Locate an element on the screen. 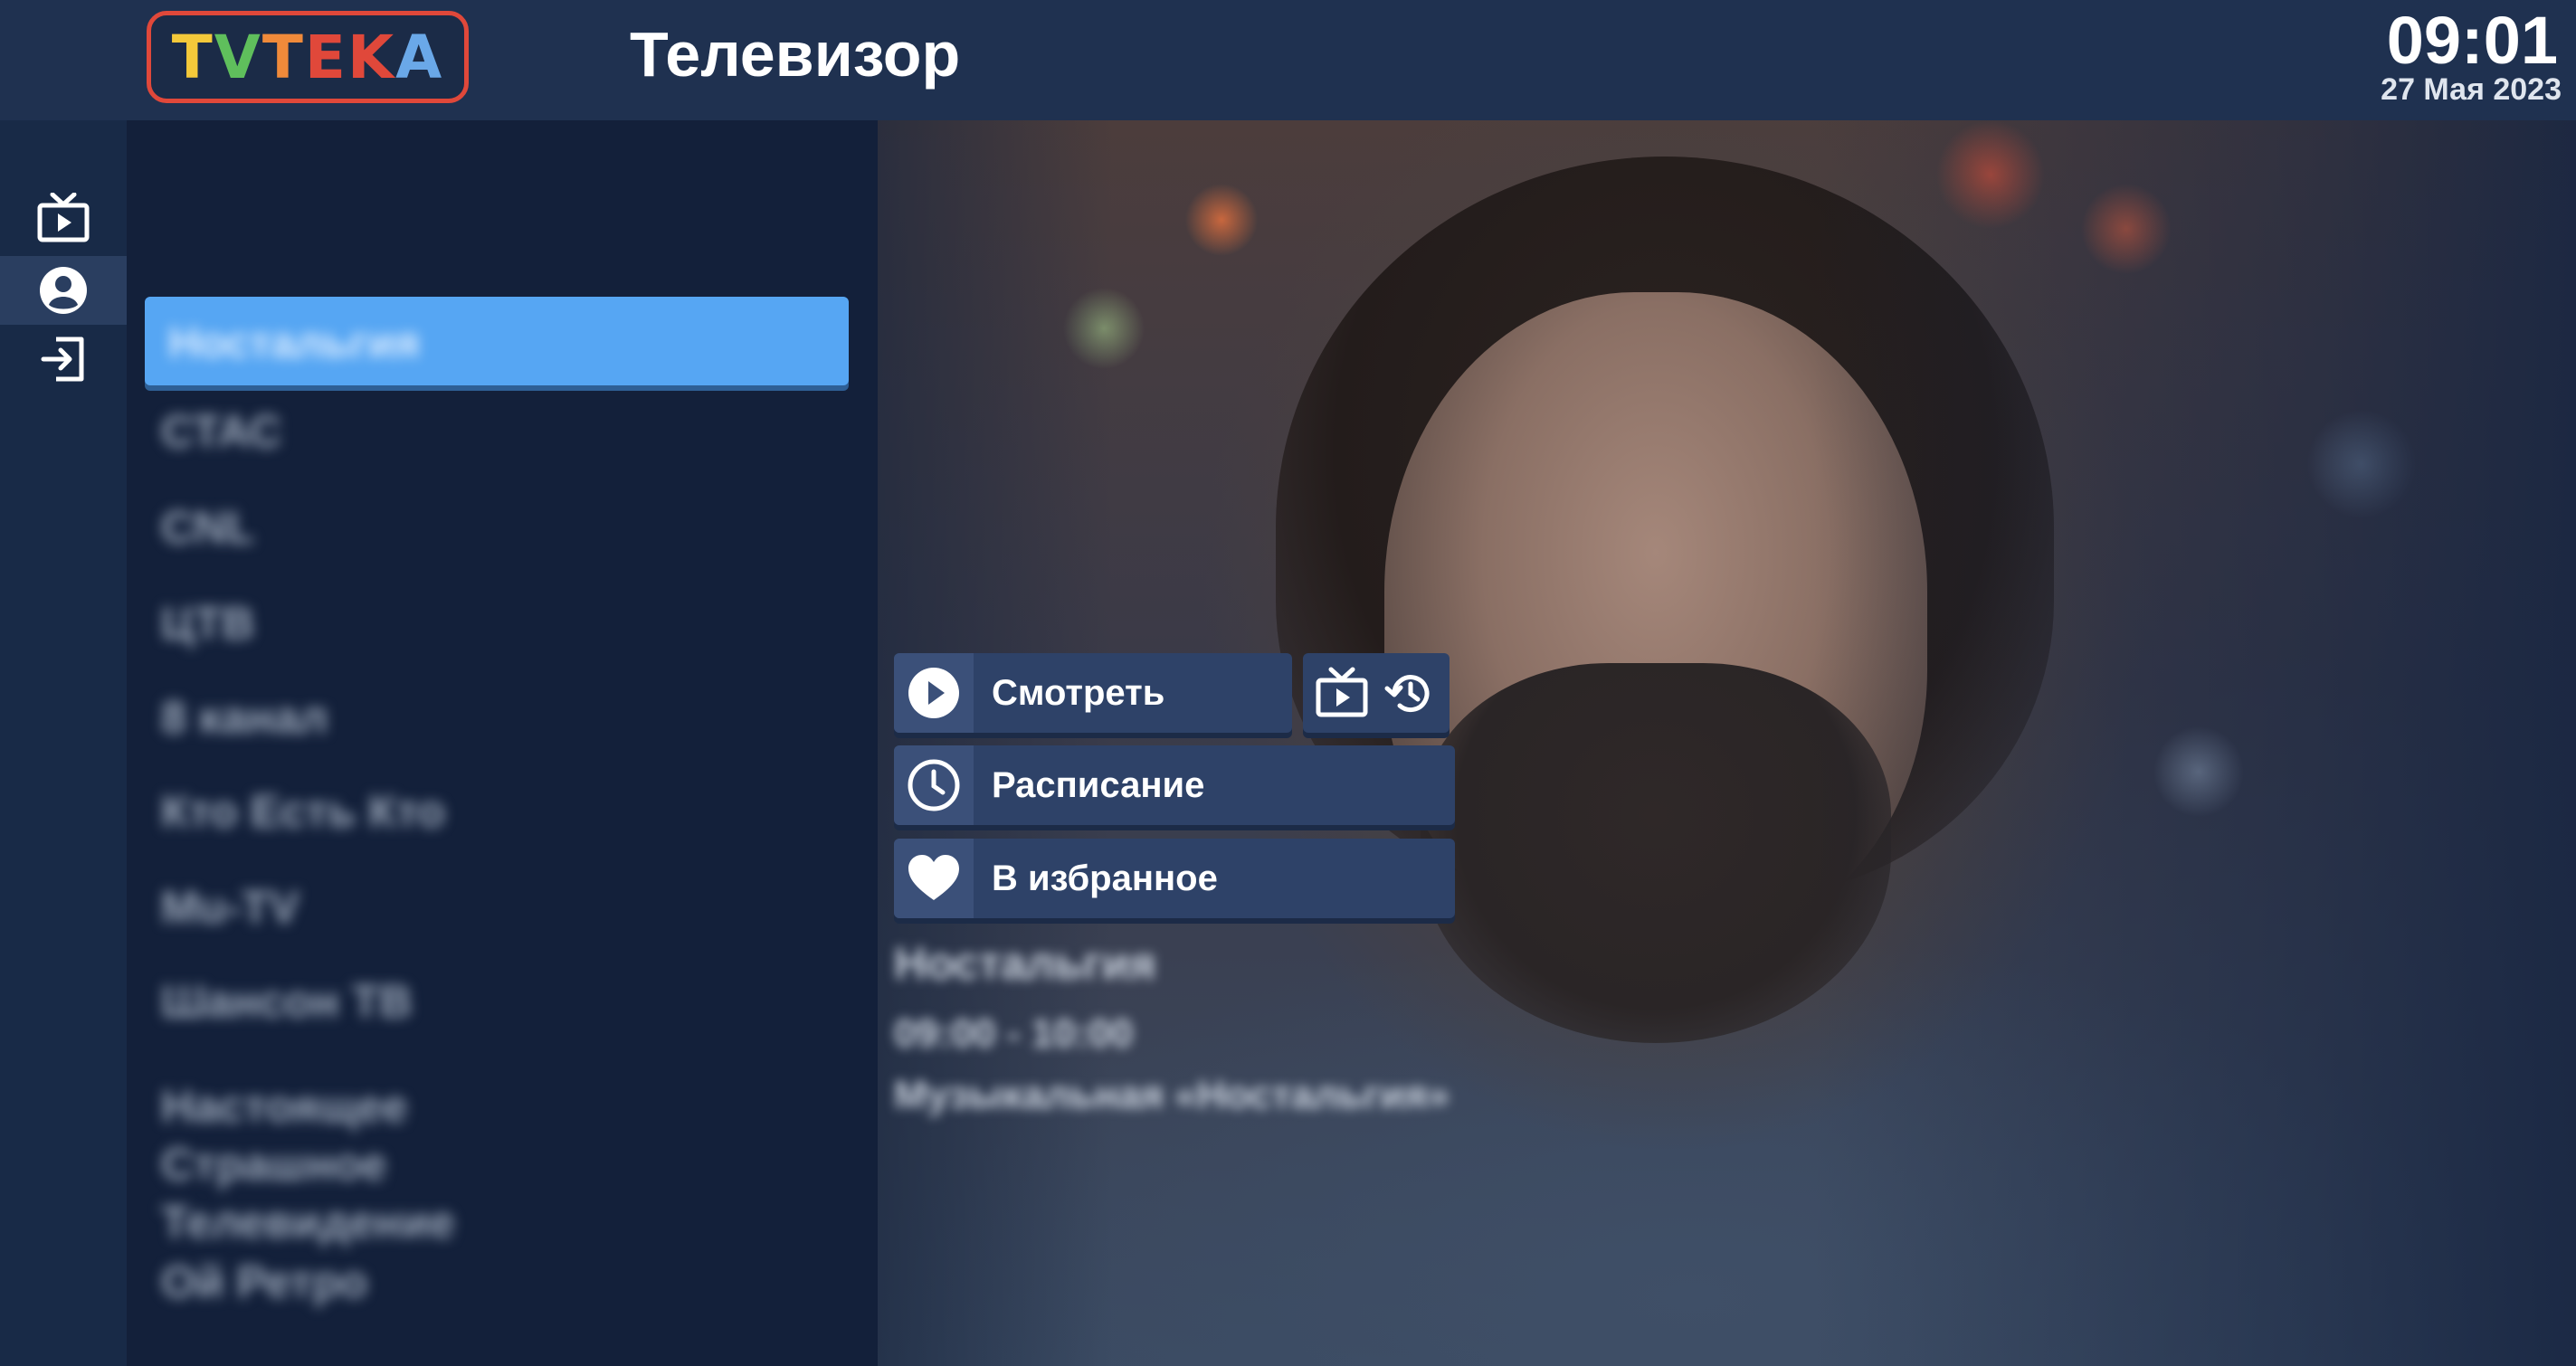 Image resolution: width=2576 pixels, height=1366 pixels. clock-icon is located at coordinates (934, 785).